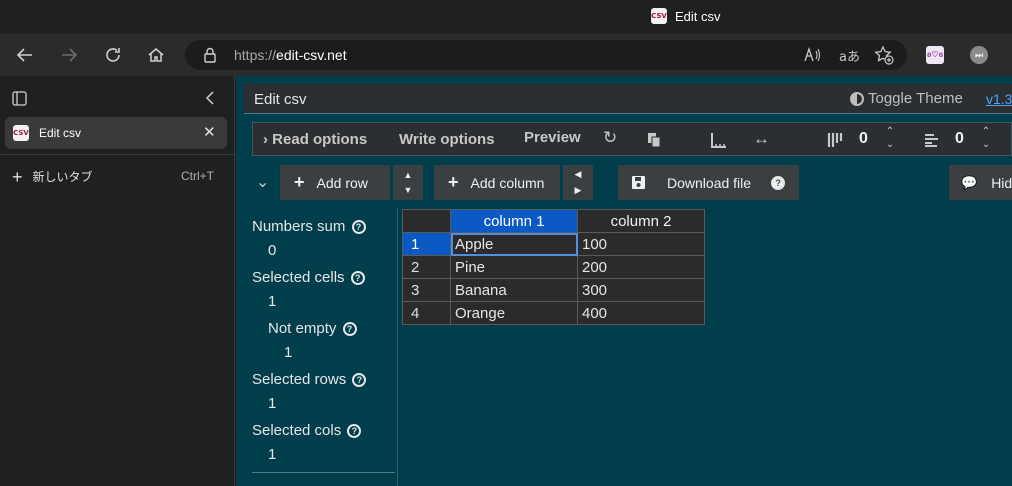 The height and width of the screenshot is (486, 1012). Describe the element at coordinates (514, 221) in the screenshot. I see `column-header: column 1` at that location.